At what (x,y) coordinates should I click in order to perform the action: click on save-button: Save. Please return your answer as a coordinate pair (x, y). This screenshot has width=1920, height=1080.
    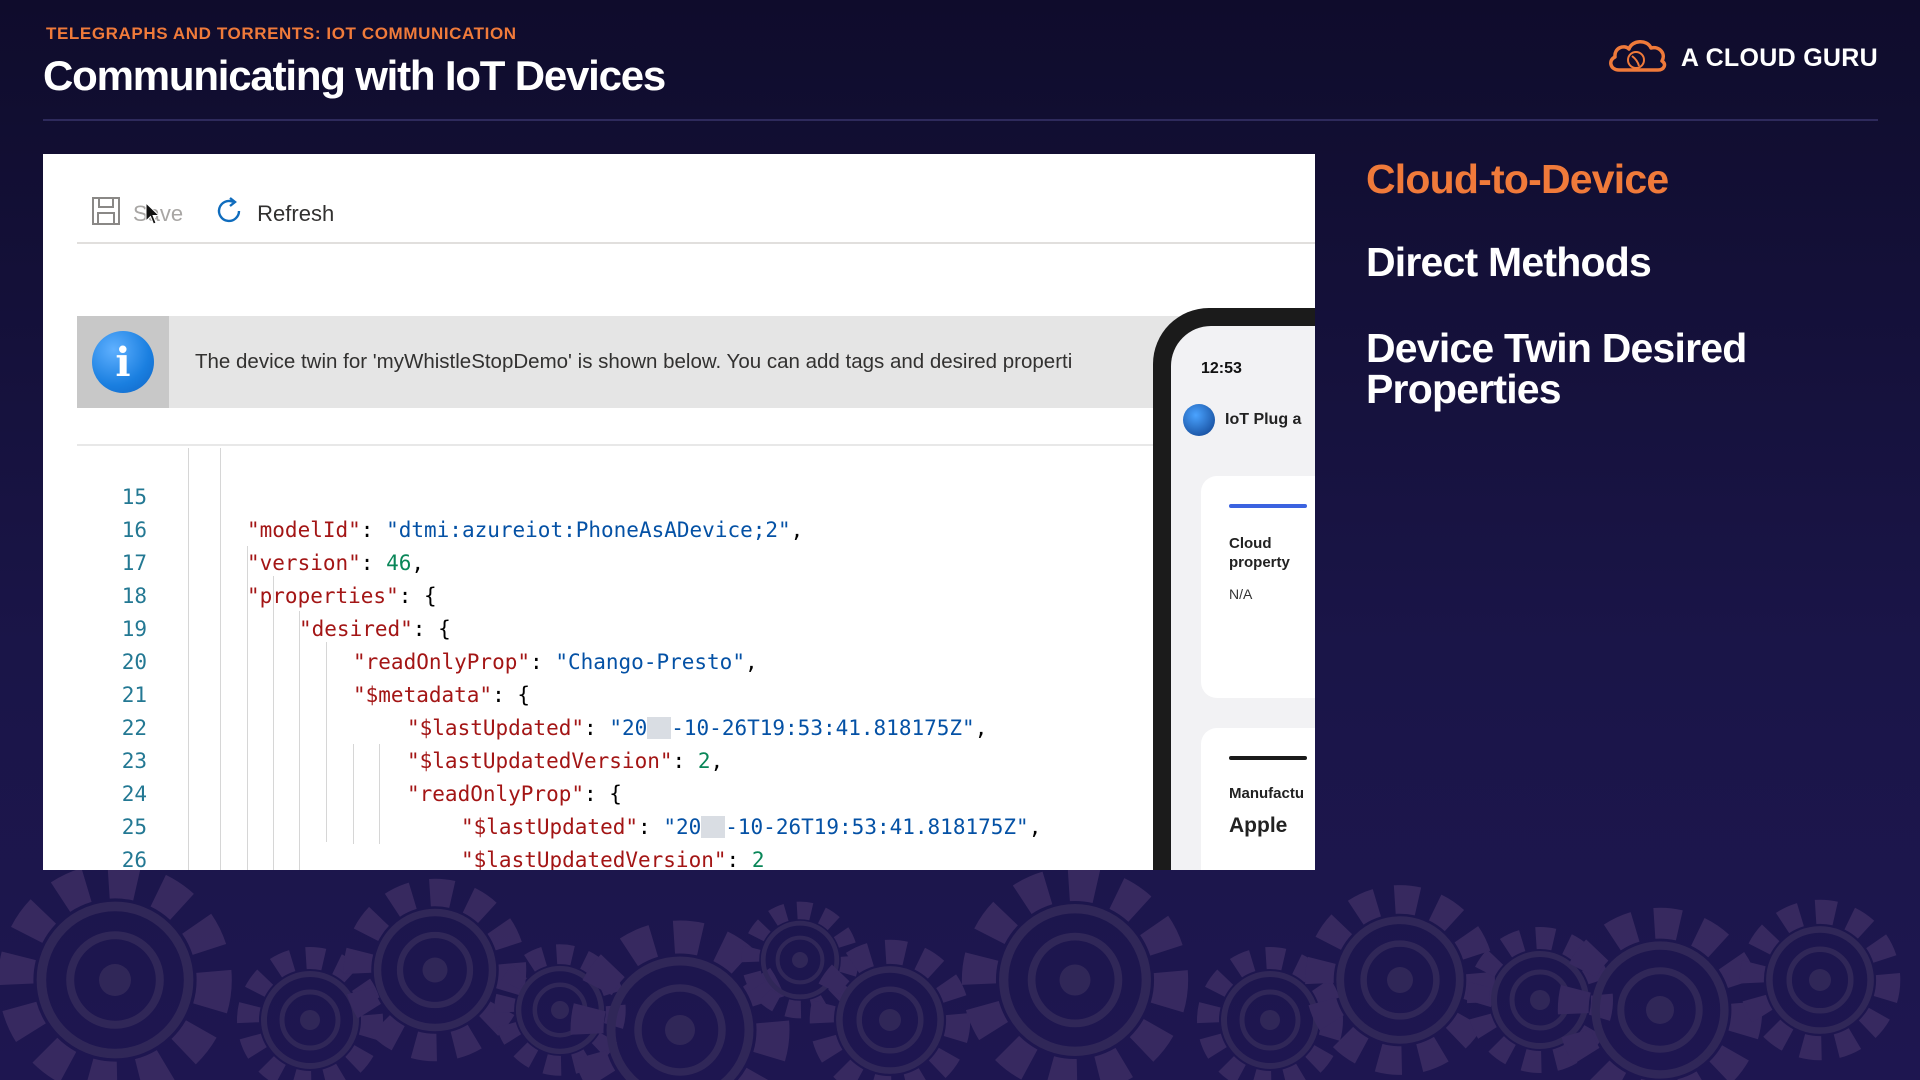
    Looking at the image, I should click on (137, 214).